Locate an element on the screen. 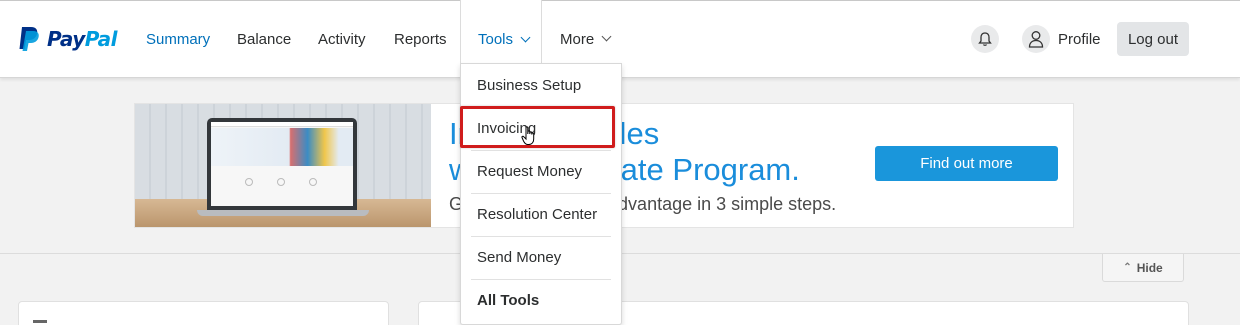  laptop-illustration is located at coordinates (282, 164).